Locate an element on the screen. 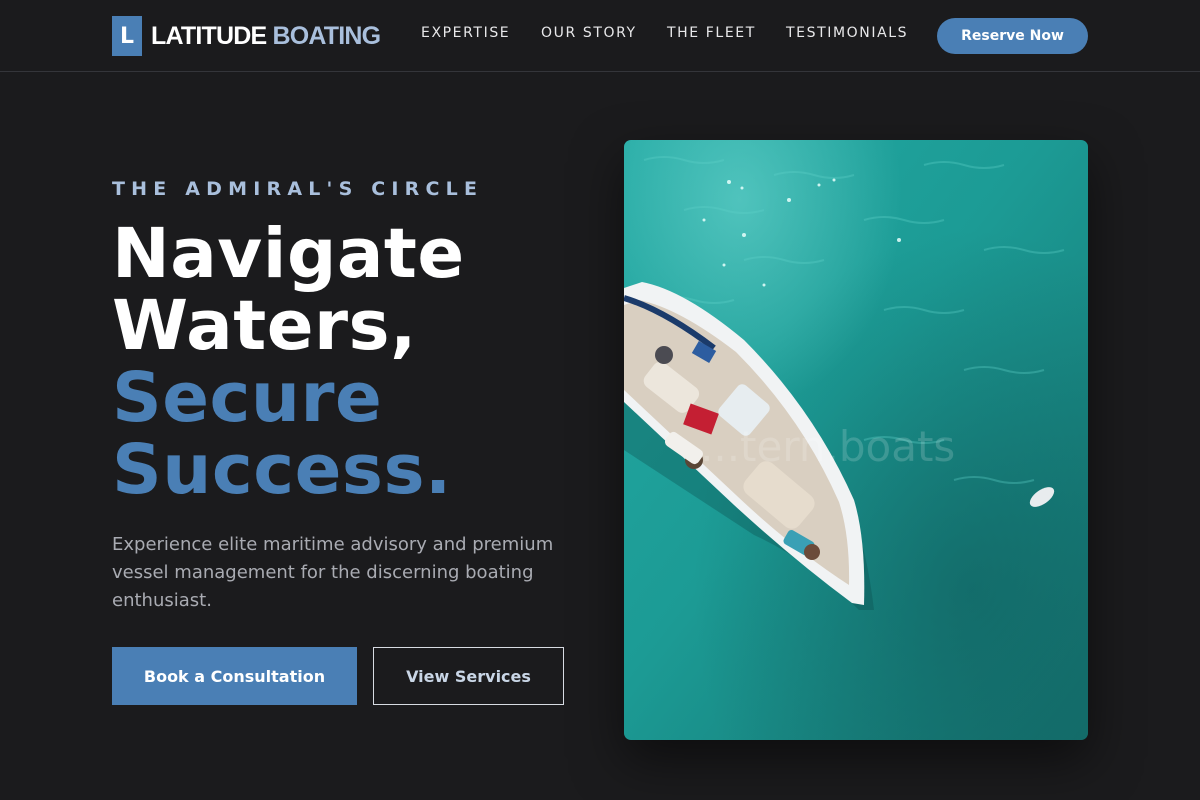 This screenshot has height=800, width=1200. headline-line-2: Waters, is located at coordinates (264, 326).